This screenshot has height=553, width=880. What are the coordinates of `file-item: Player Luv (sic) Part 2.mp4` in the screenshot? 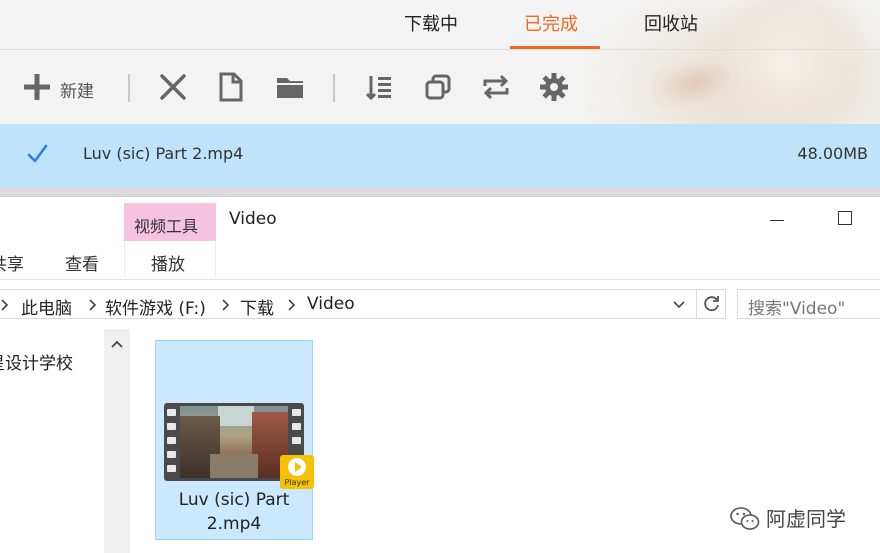 It's located at (234, 440).